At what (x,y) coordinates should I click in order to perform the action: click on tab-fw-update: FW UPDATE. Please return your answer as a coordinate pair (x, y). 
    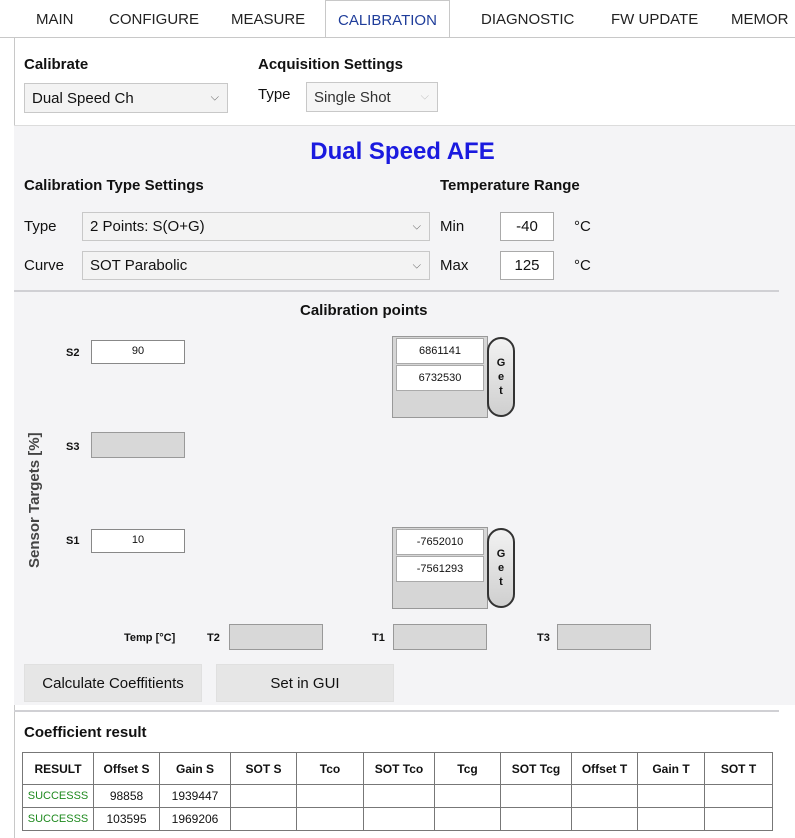
    Looking at the image, I should click on (654, 18).